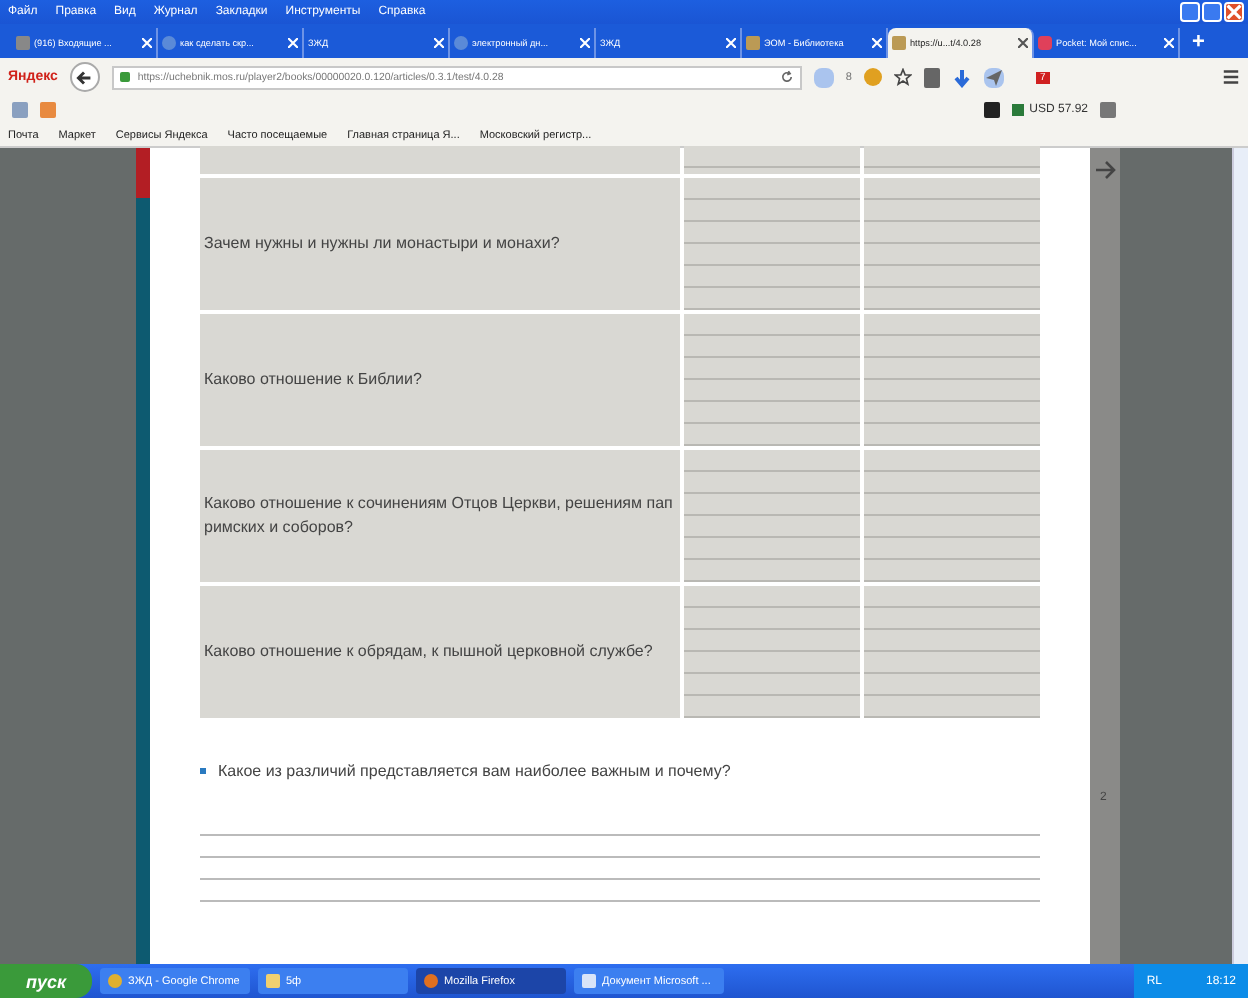 Image resolution: width=1248 pixels, height=998 pixels. I want to click on table-cell: Каково отношение к Библии?, so click(440, 380).